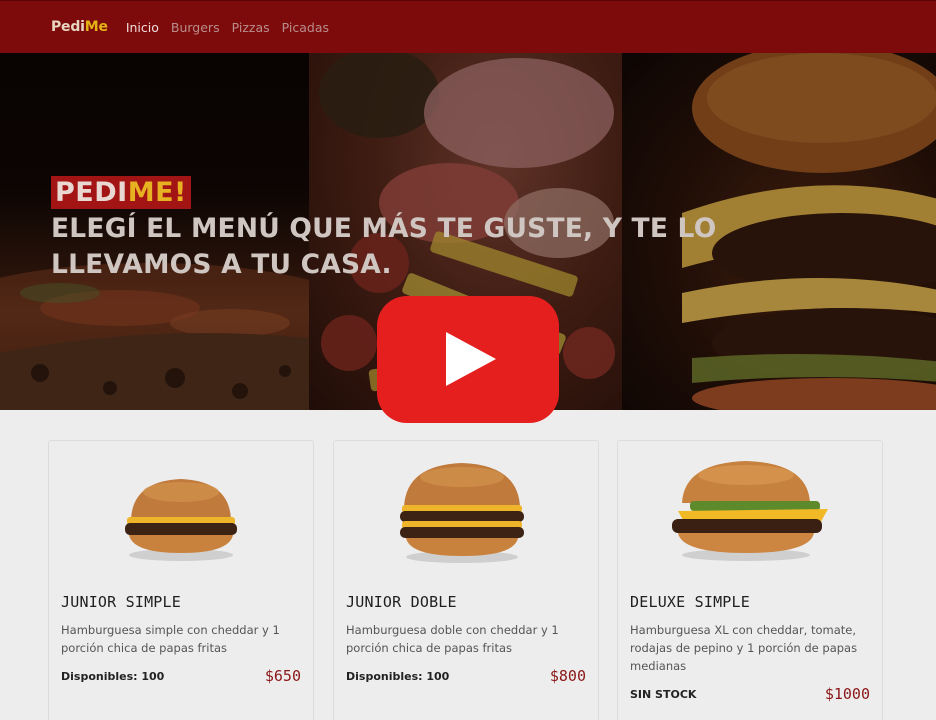 The image size is (936, 720). Describe the element at coordinates (282, 676) in the screenshot. I see `product-price: $650` at that location.